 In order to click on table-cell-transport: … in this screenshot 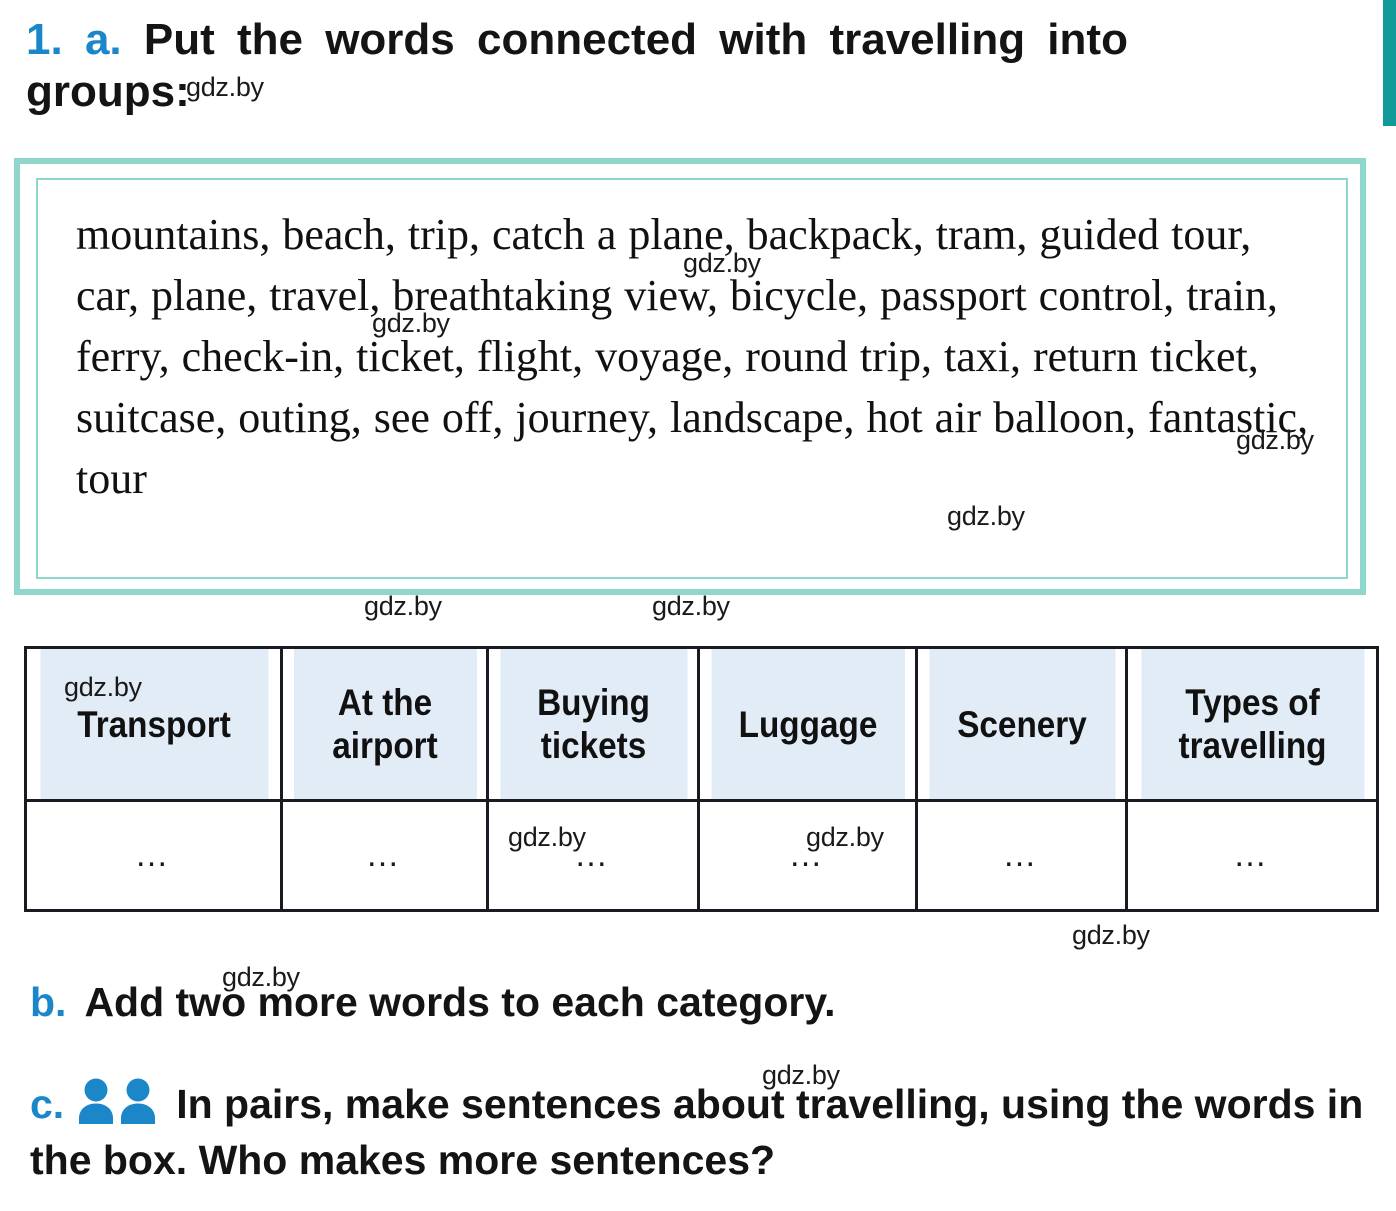, I will do `click(153, 855)`.